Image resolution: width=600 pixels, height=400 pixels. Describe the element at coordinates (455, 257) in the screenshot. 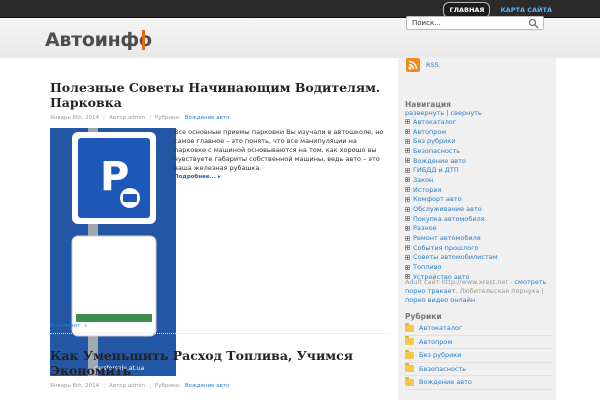

I see `nav-item-link: Советы автомобилистам` at that location.